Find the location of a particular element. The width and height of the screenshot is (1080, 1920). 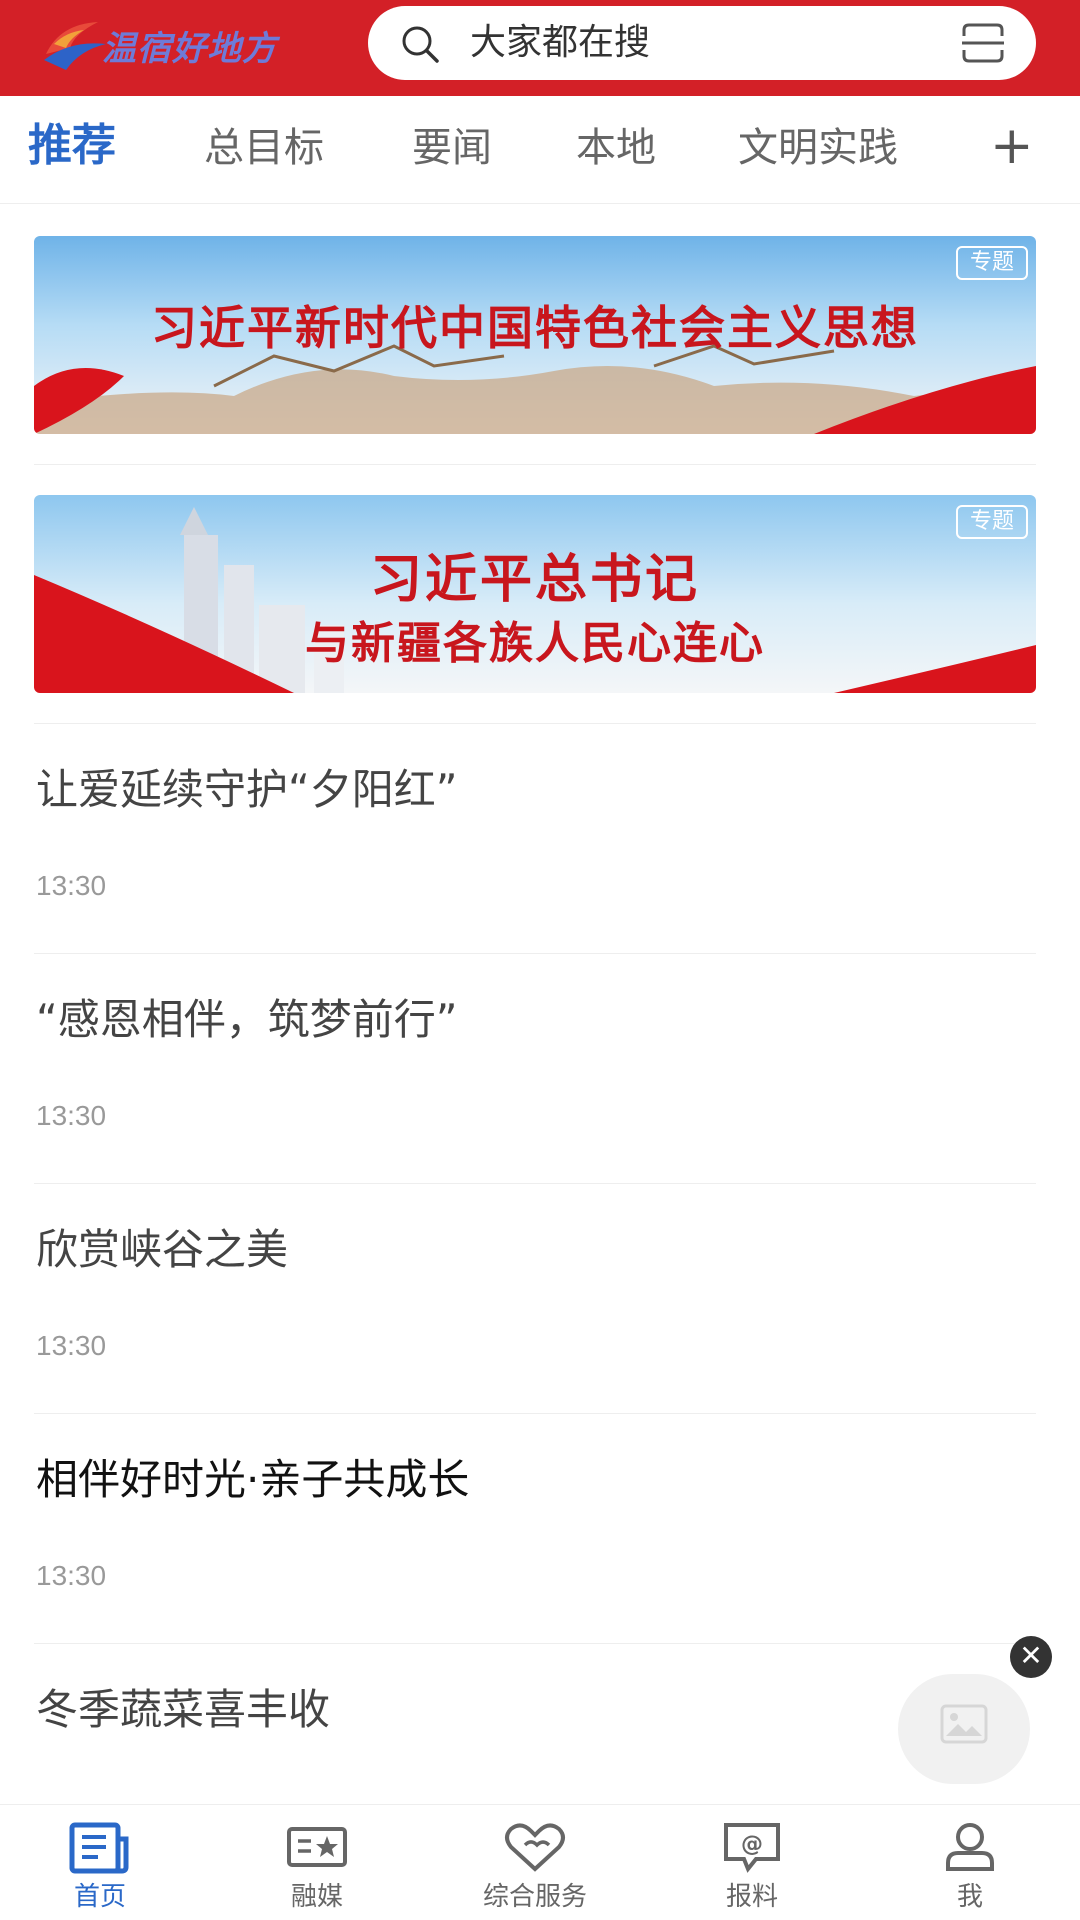

news-title: “感恩相伴，筑梦前行” is located at coordinates (247, 1019).